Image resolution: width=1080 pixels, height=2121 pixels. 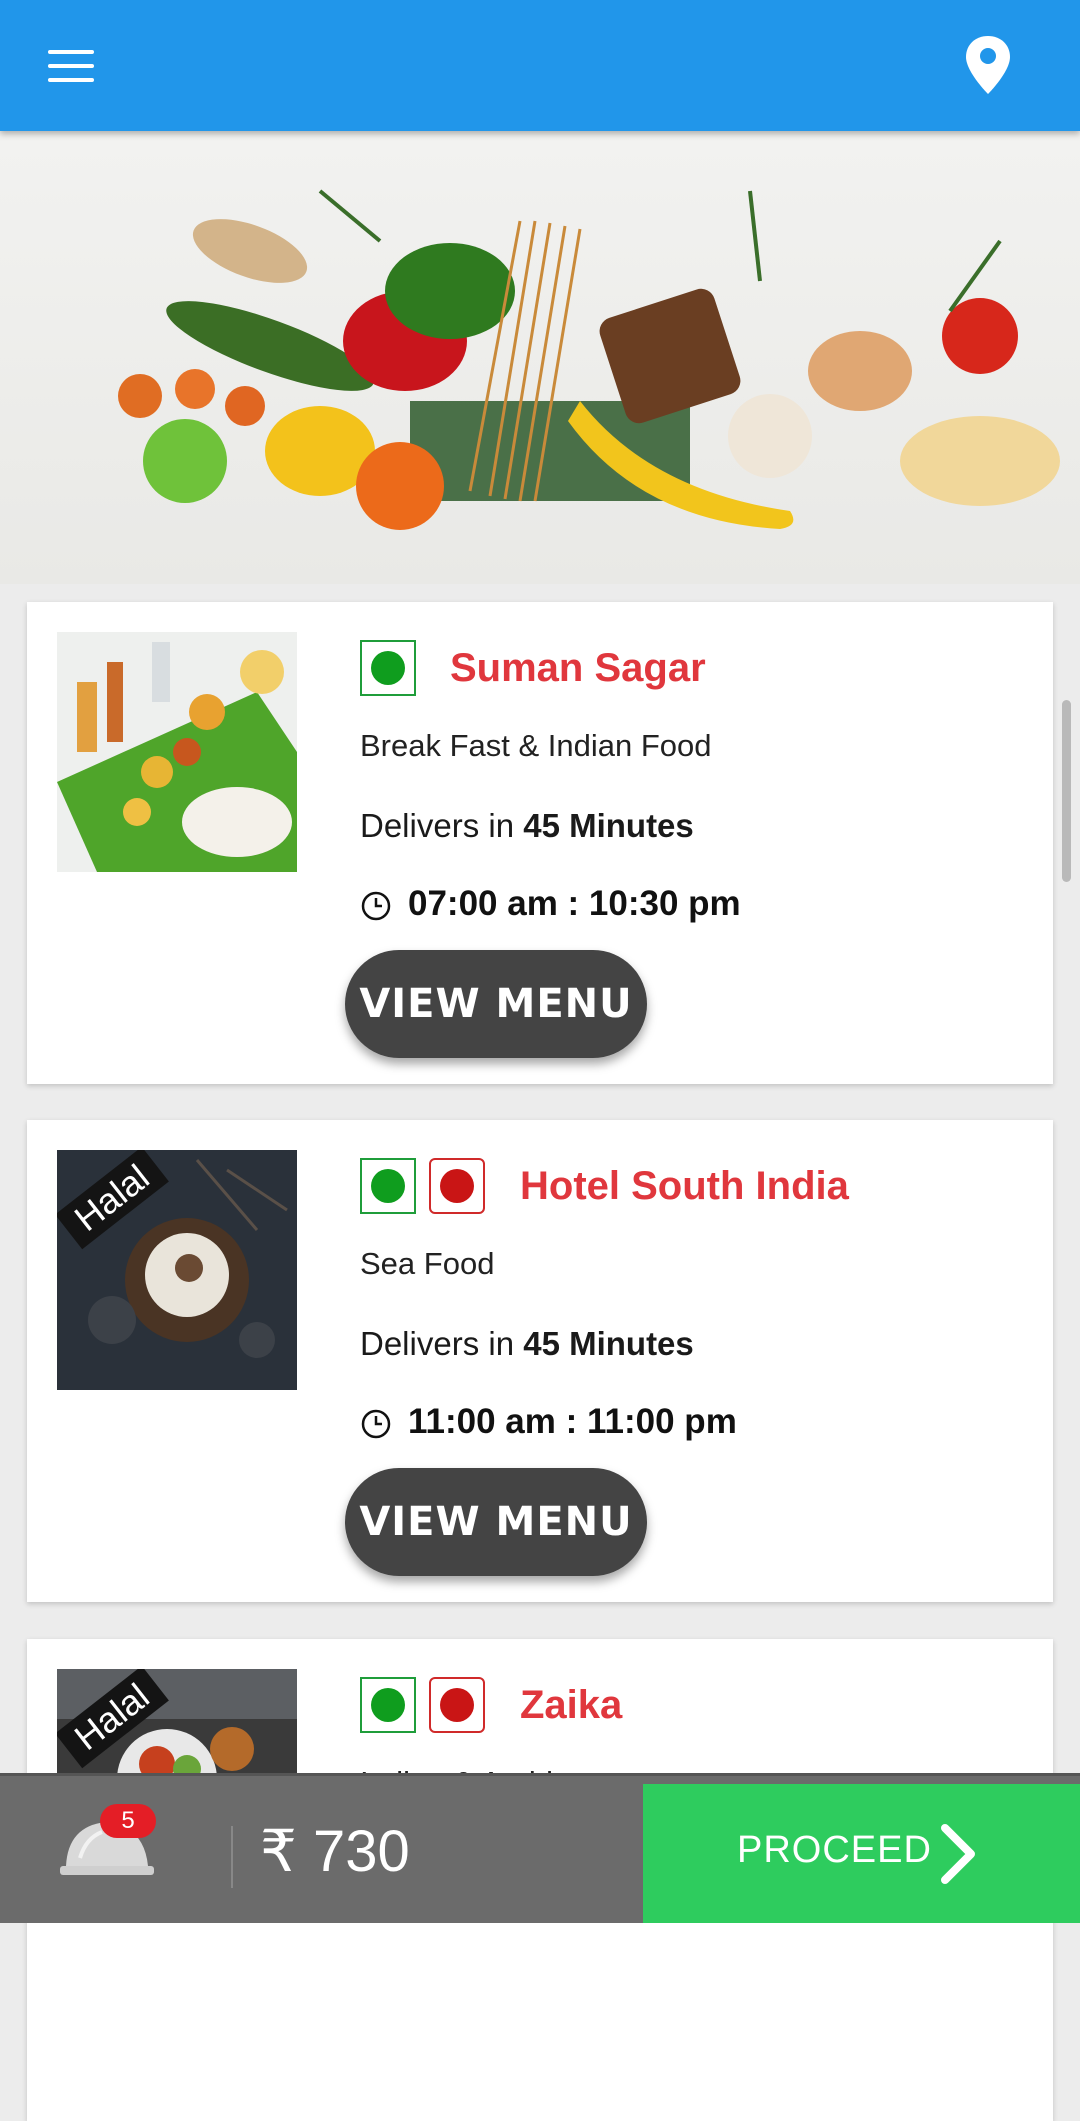 I want to click on chevron-right-icon, so click(x=958, y=1854).